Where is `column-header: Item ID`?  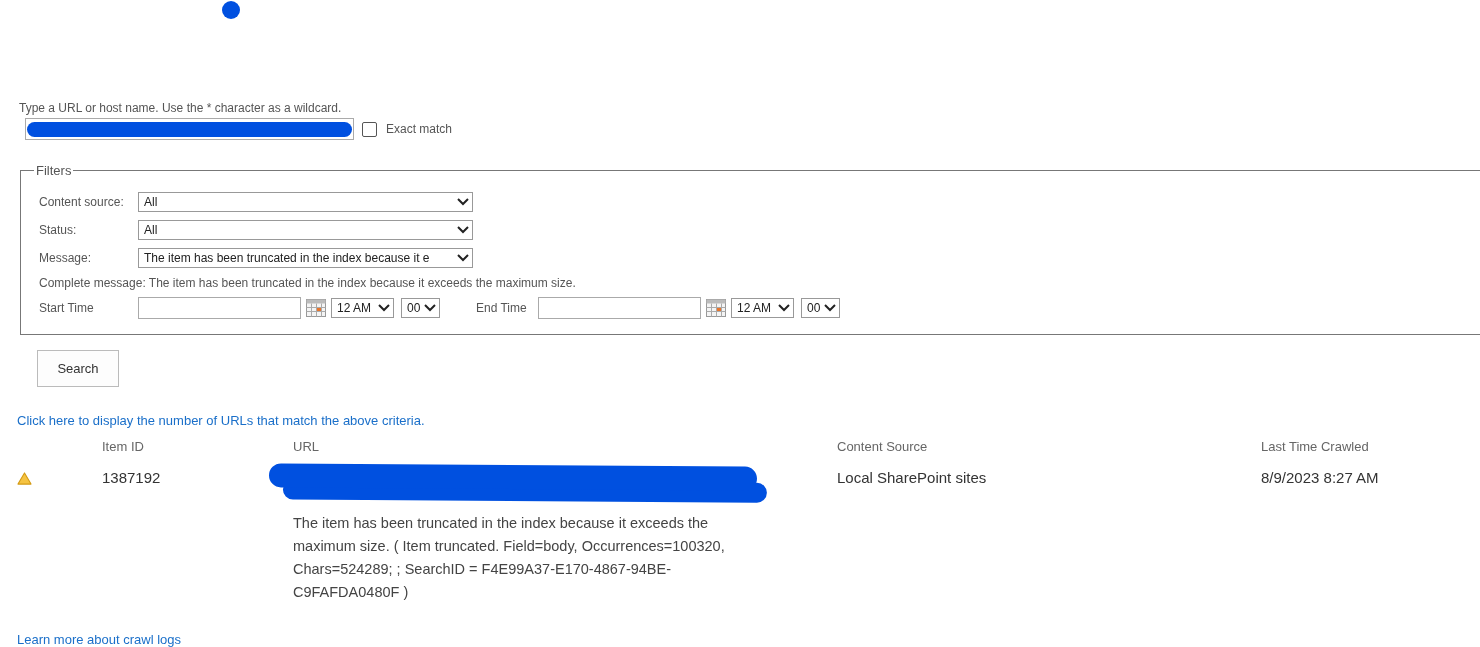 column-header: Item ID is located at coordinates (123, 446).